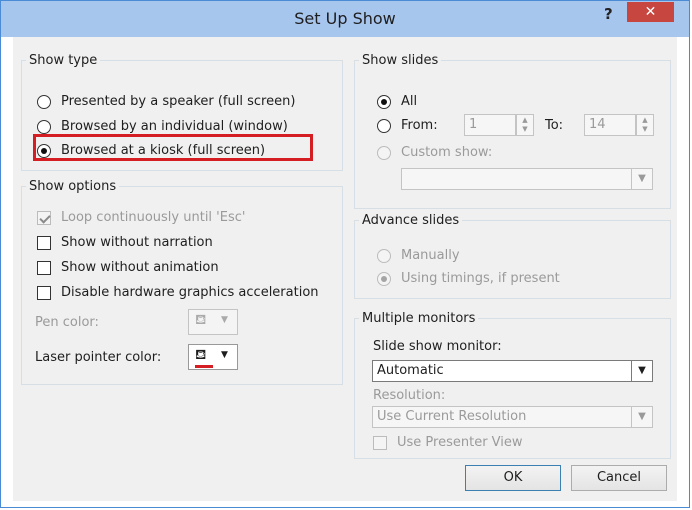 Image resolution: width=692 pixels, height=510 pixels. I want to click on cancel-button: Cancel, so click(619, 478).